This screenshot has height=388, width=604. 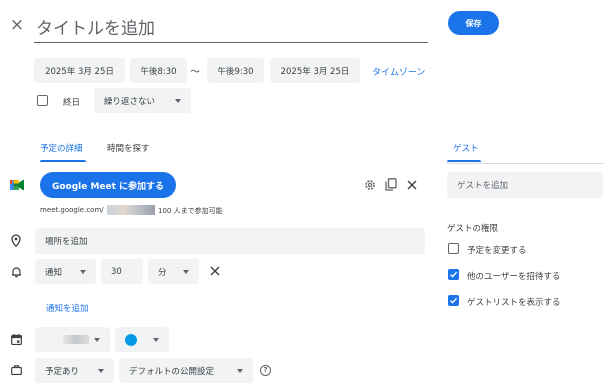 What do you see at coordinates (66, 242) in the screenshot?
I see `location-placeholder: 場所を追加` at bounding box center [66, 242].